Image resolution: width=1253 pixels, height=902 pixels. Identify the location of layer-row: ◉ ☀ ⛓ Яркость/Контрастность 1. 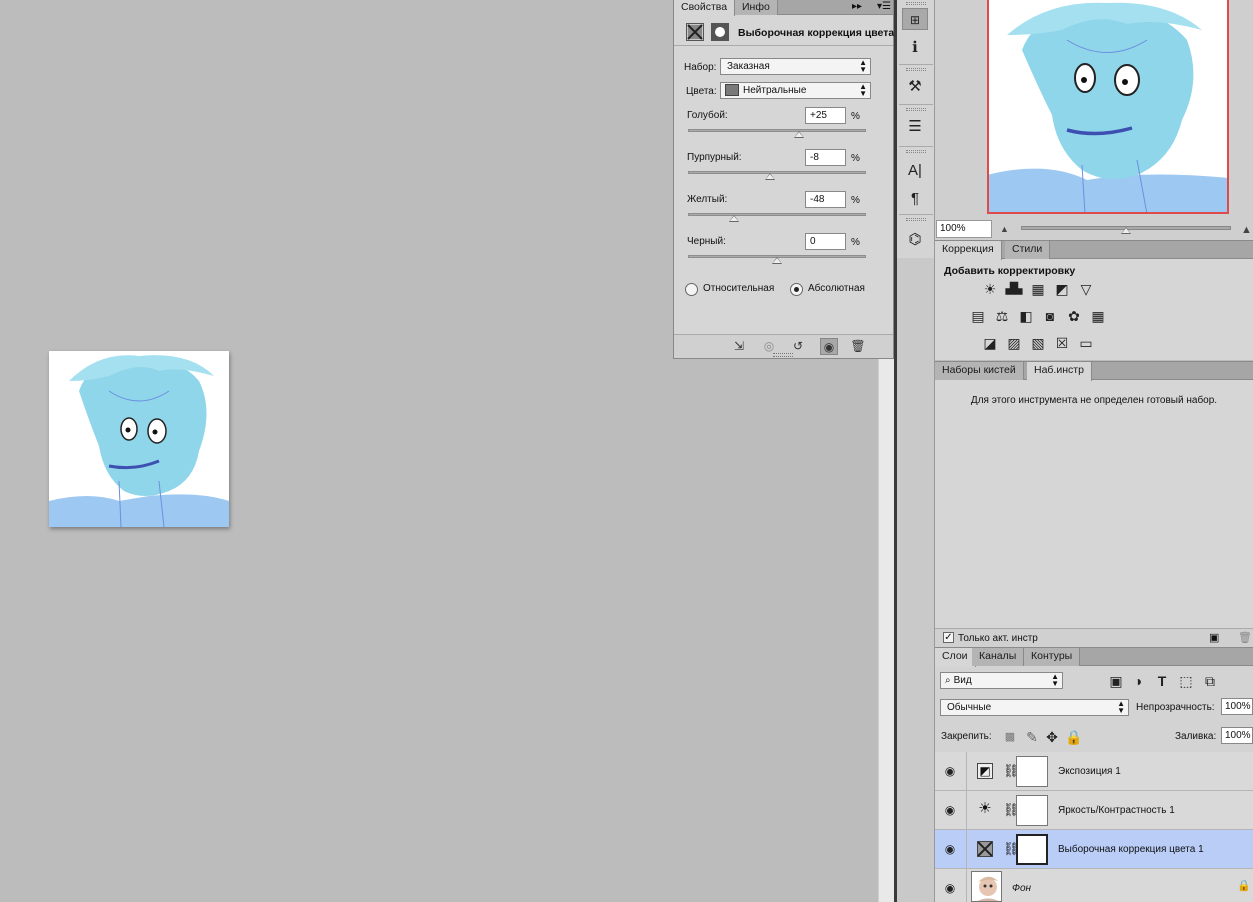
(1094, 810).